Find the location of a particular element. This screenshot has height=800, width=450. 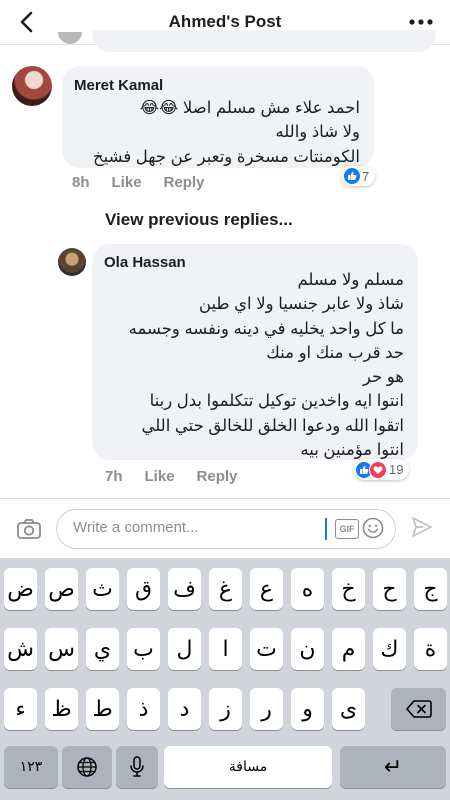

comment-composer: GIF is located at coordinates (225, 528).